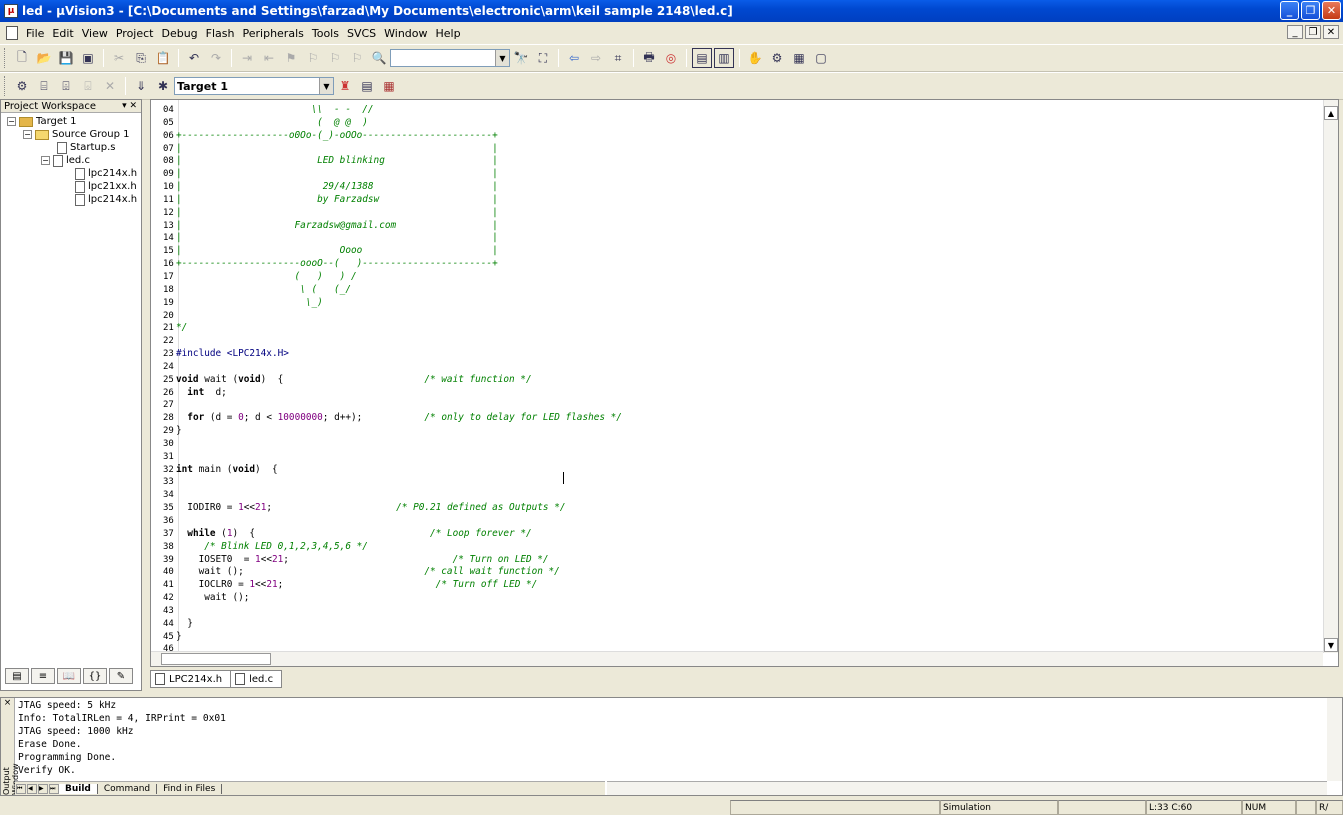 The image size is (1343, 815). What do you see at coordinates (88, 58) in the screenshot?
I see `save-all-icon: ▣` at bounding box center [88, 58].